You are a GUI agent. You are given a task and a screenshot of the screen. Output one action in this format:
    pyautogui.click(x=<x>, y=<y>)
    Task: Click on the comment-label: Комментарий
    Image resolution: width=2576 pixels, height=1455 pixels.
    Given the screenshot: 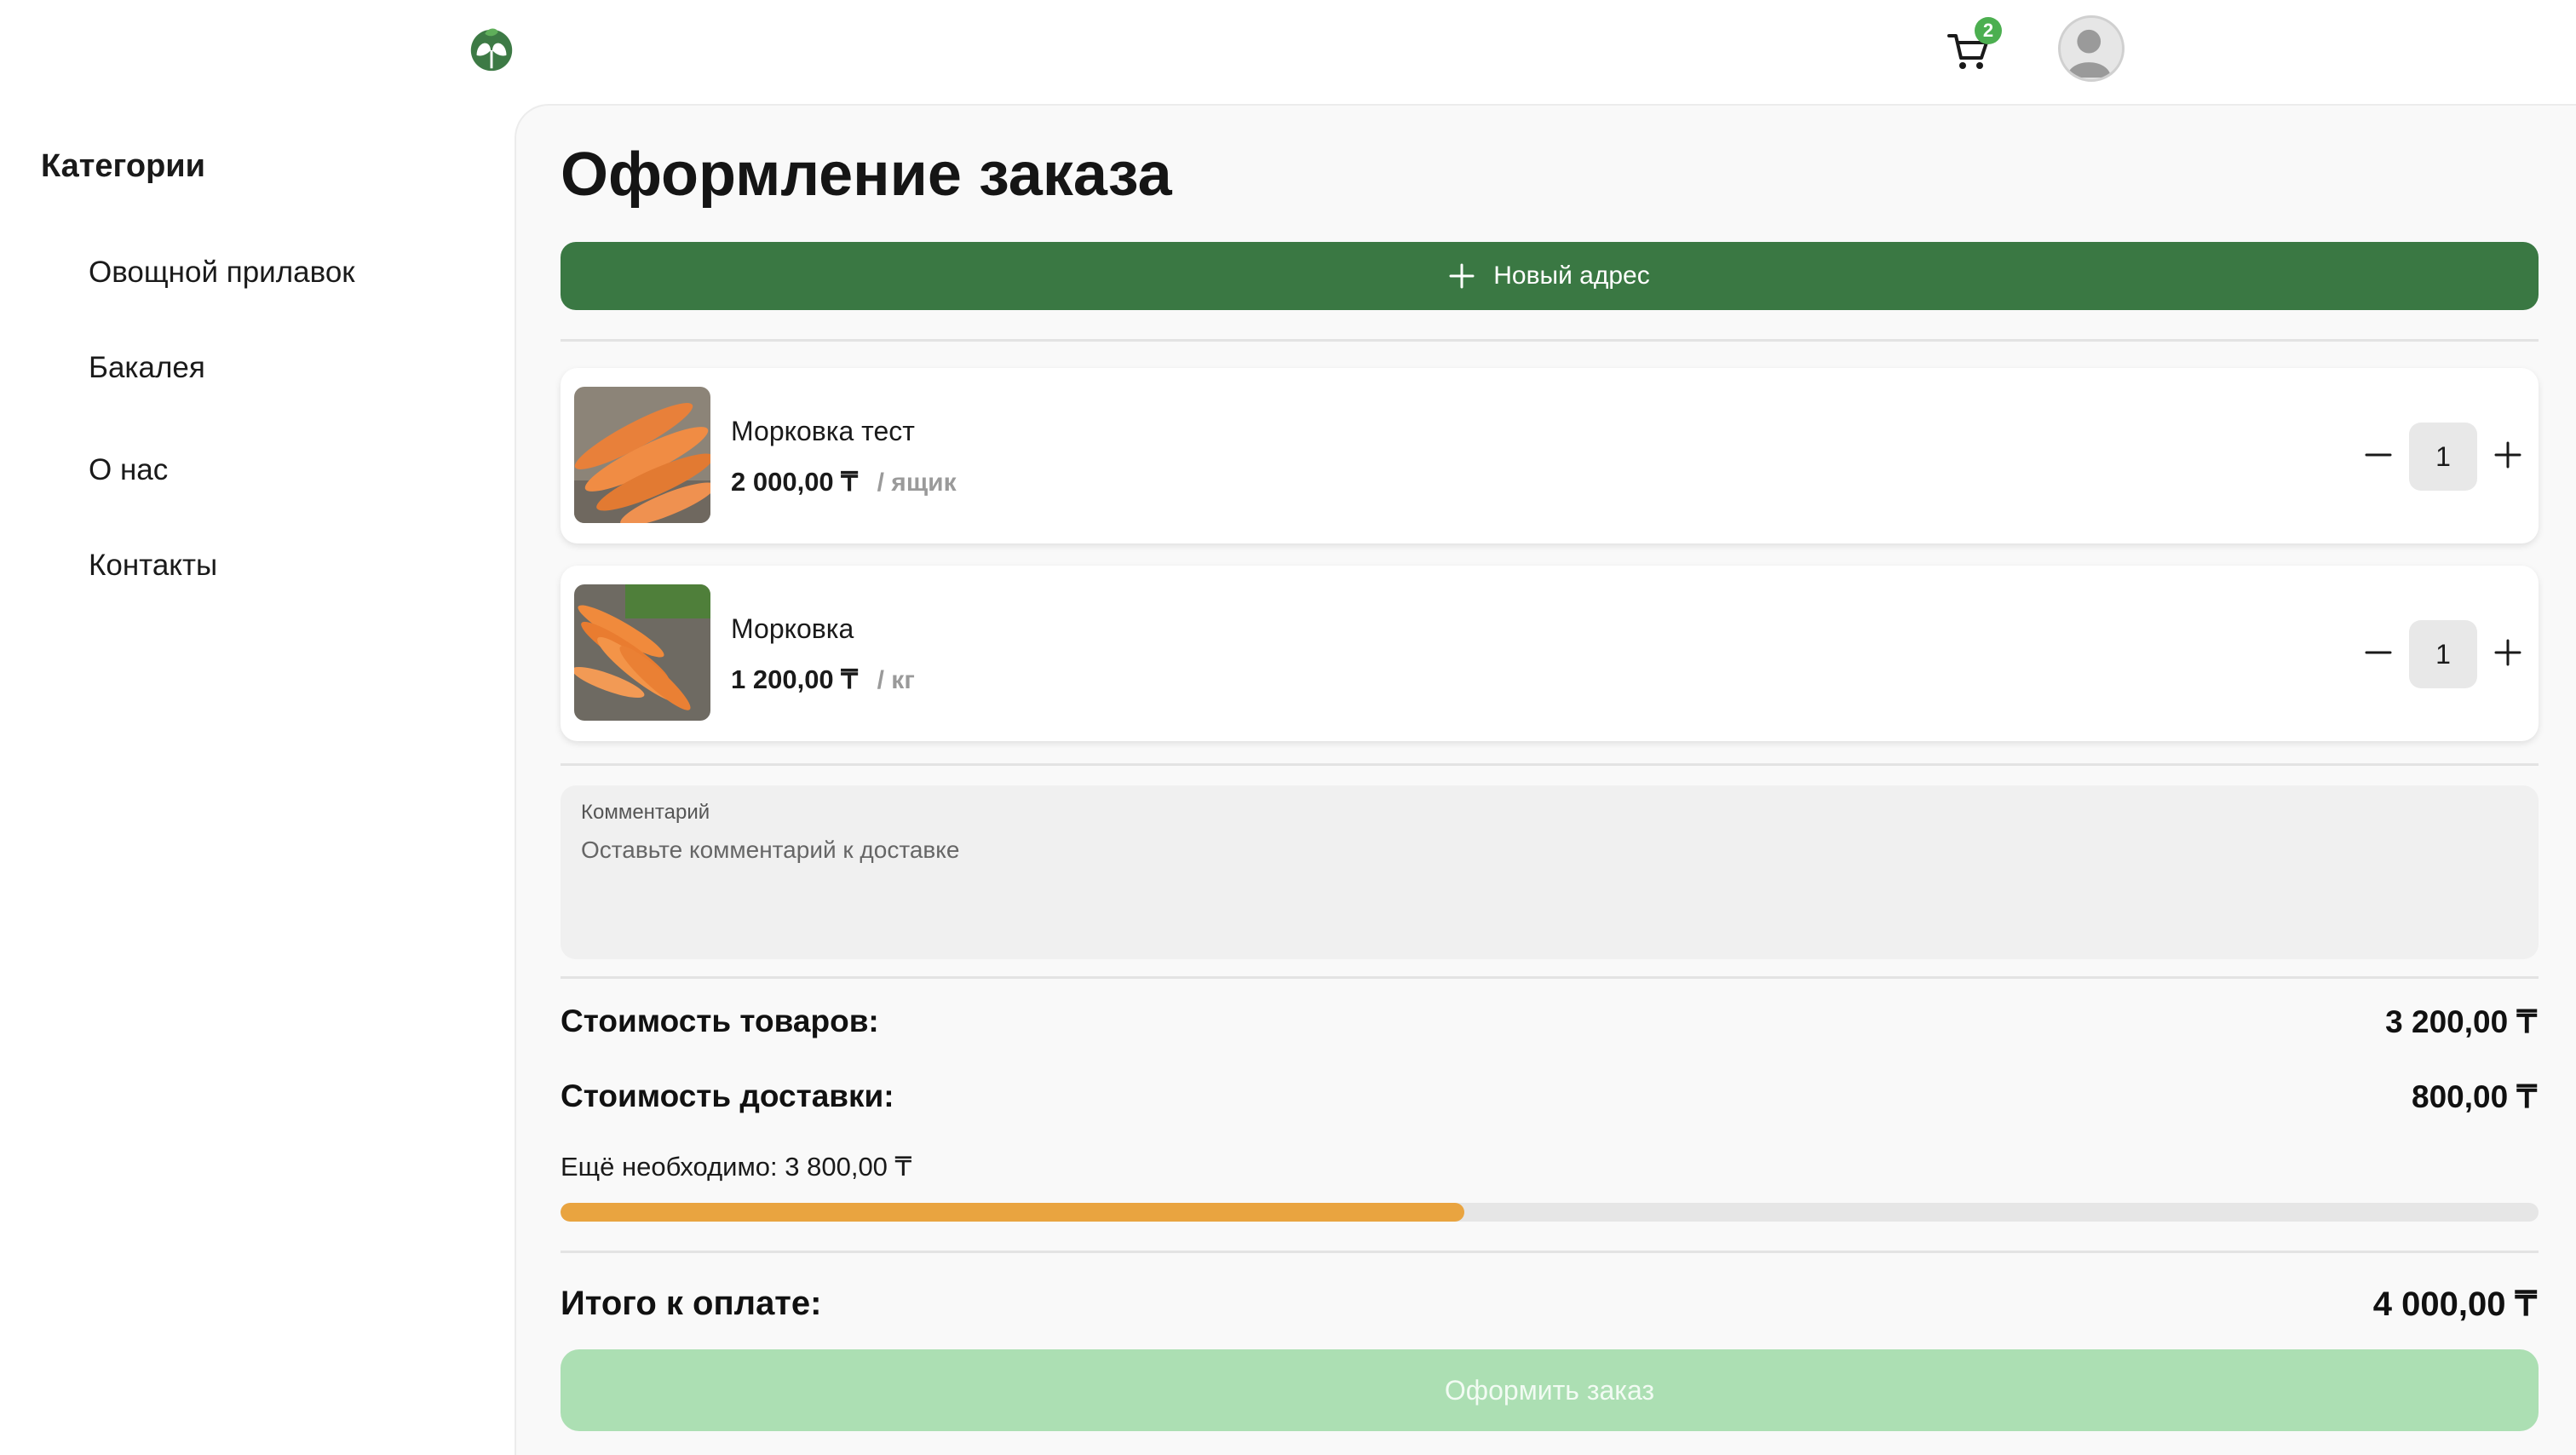 What is the action you would take?
    pyautogui.click(x=646, y=812)
    